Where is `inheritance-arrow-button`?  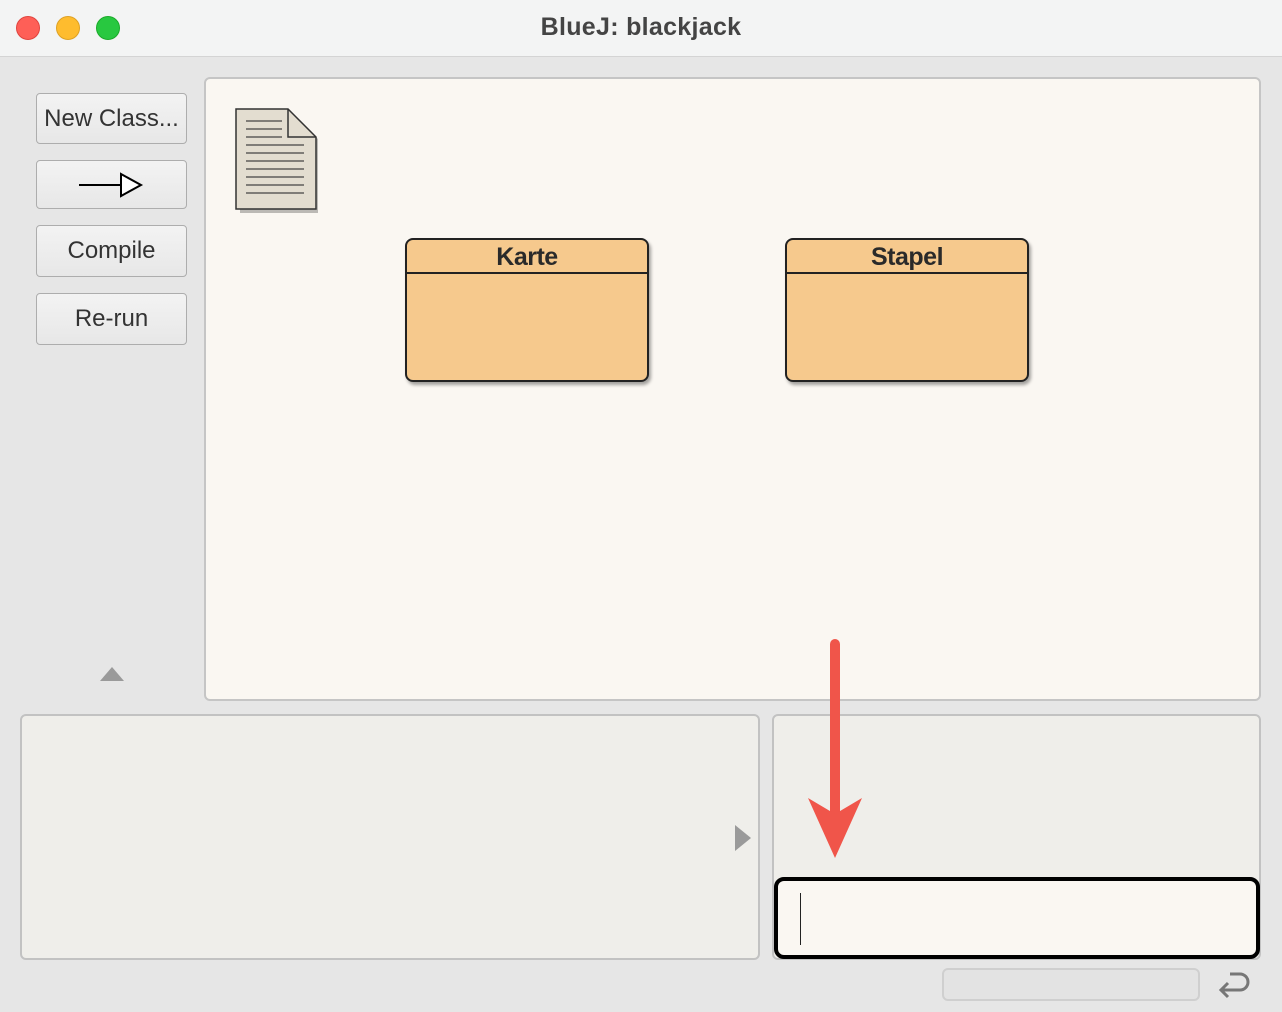 inheritance-arrow-button is located at coordinates (111, 184).